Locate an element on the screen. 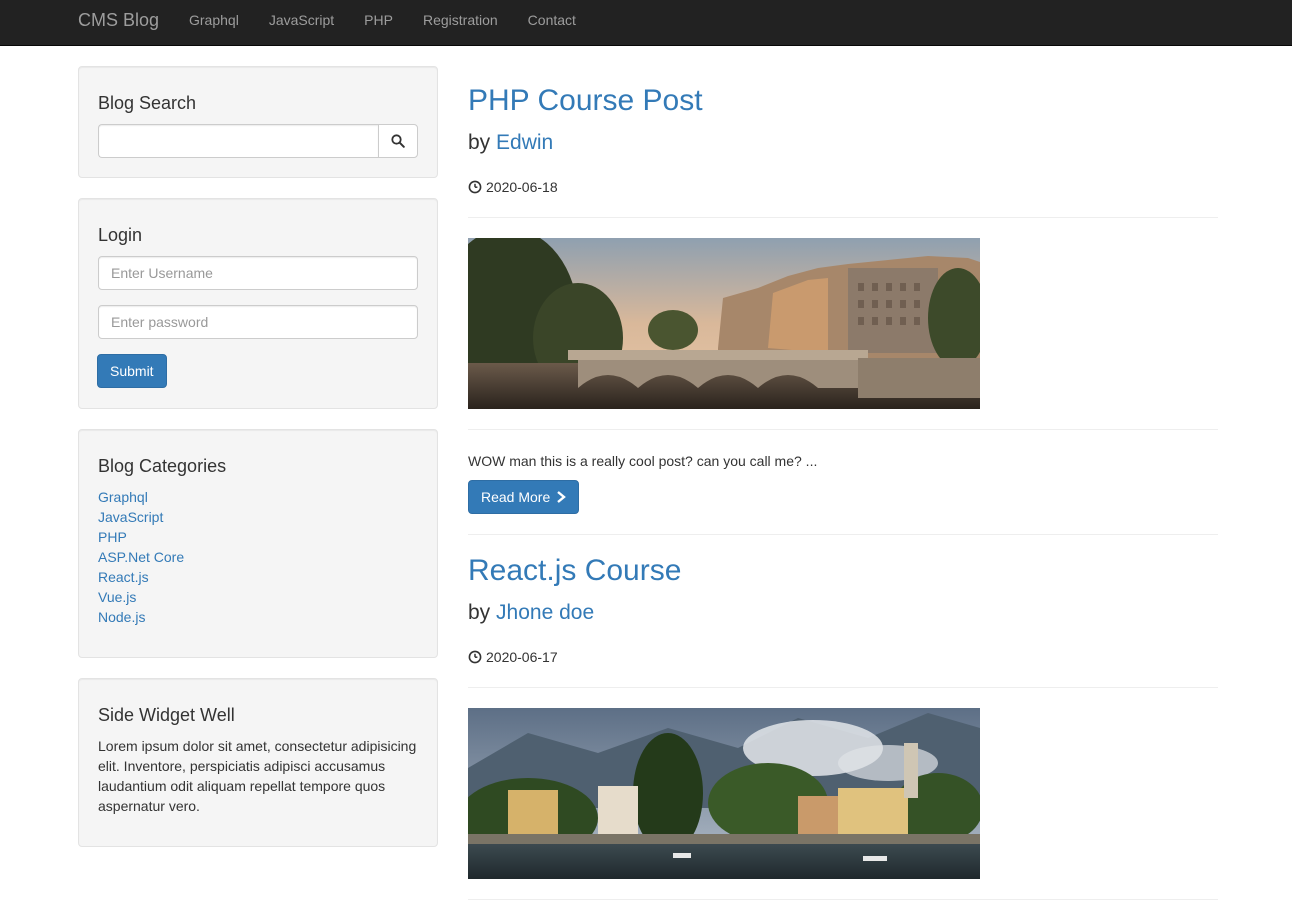 This screenshot has width=1292, height=924. post-author-line: by Edwin is located at coordinates (510, 142).